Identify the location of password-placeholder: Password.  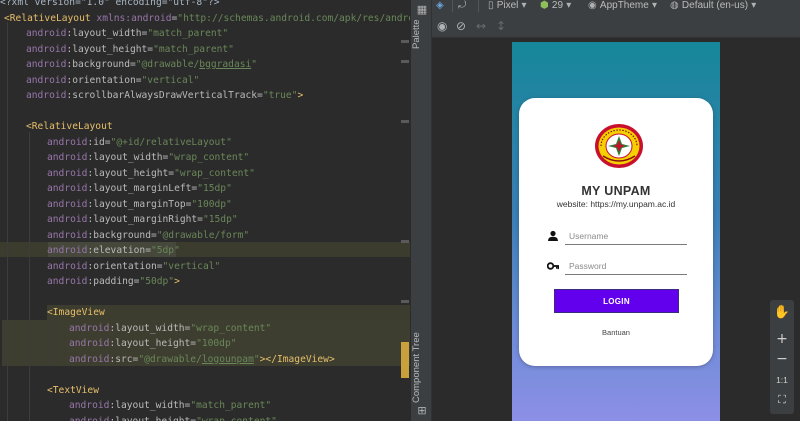
(588, 266).